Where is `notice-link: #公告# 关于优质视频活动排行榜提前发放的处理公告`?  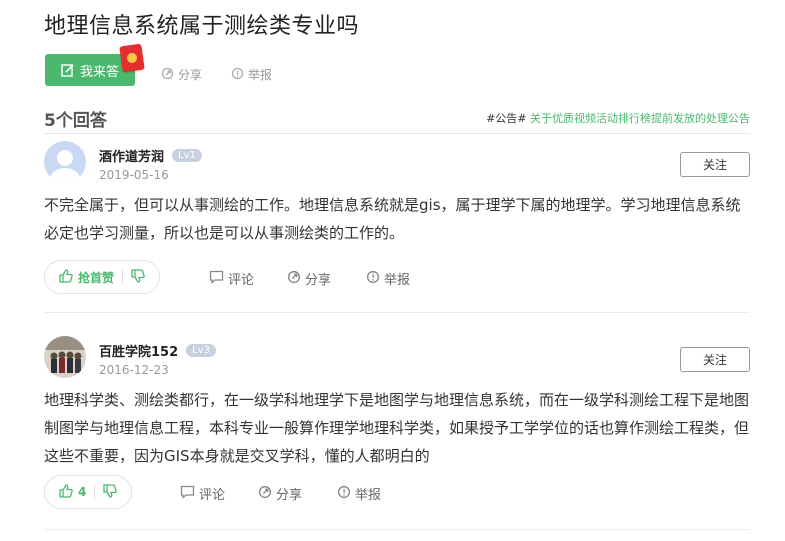
notice-link: #公告# 关于优质视频活动排行榜提前发放的处理公告 is located at coordinates (618, 118).